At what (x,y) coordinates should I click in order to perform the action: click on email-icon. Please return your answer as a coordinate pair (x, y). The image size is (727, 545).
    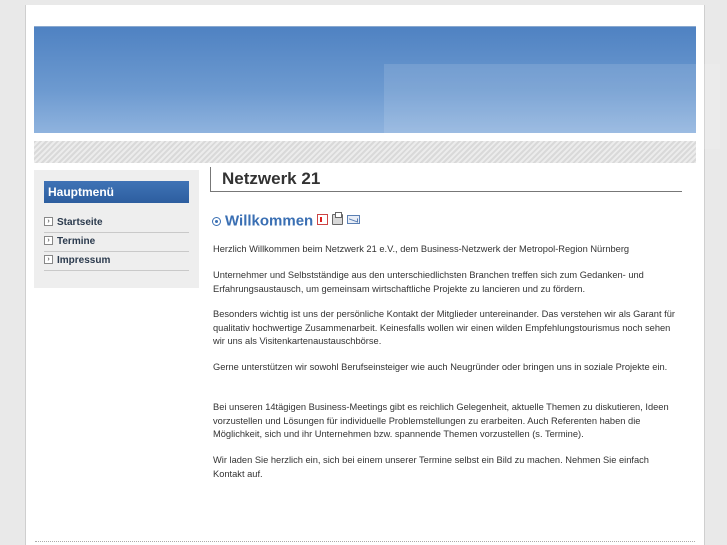
    Looking at the image, I should click on (354, 220).